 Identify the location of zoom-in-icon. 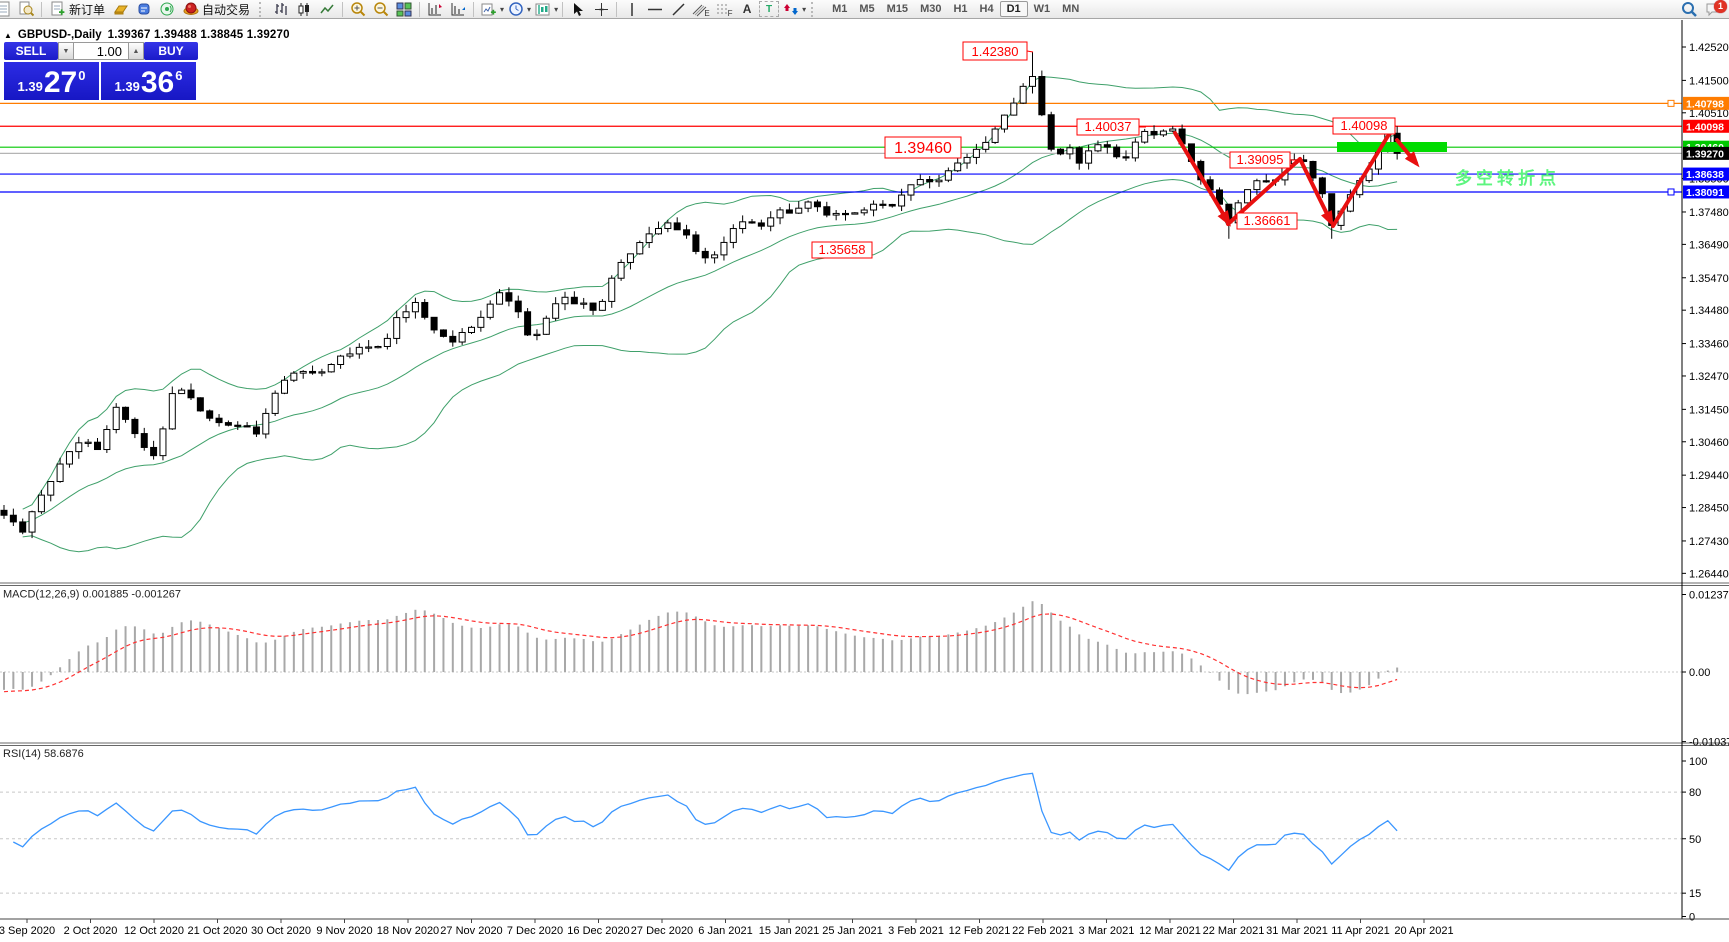
(358, 9).